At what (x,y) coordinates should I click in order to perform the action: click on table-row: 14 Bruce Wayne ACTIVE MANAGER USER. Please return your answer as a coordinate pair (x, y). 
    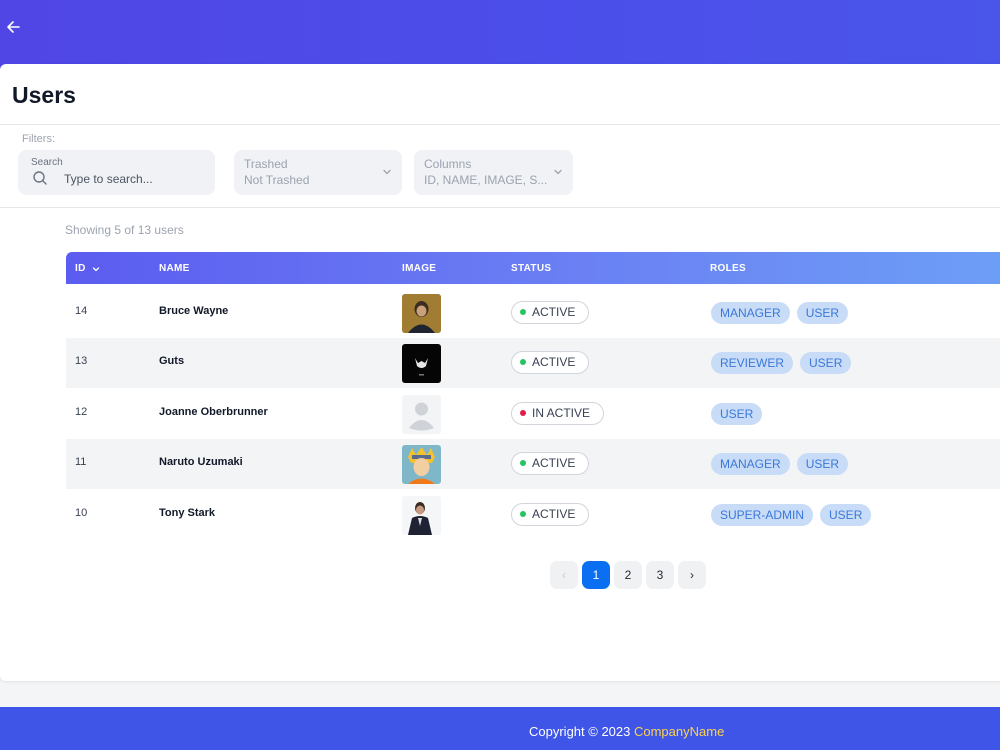
    Looking at the image, I should click on (533, 313).